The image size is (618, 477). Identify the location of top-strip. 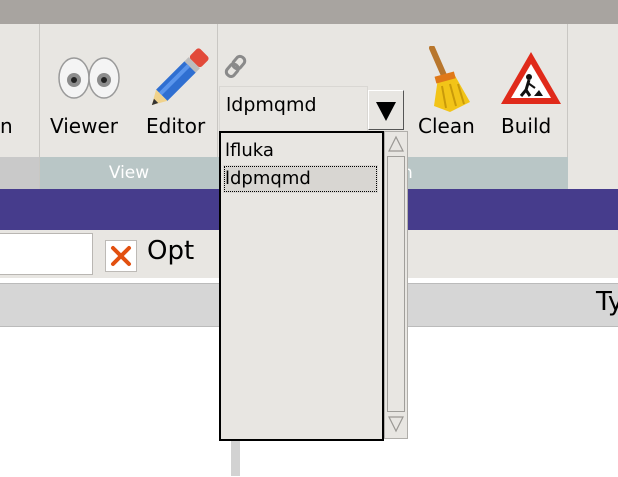
(309, 12).